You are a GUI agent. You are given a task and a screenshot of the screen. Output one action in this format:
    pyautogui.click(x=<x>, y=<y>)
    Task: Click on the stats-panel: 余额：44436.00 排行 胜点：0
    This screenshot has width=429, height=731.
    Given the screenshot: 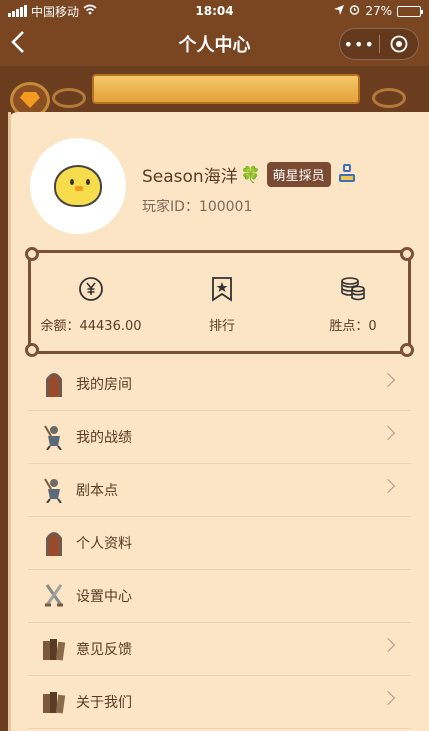 What is the action you would take?
    pyautogui.click(x=219, y=302)
    